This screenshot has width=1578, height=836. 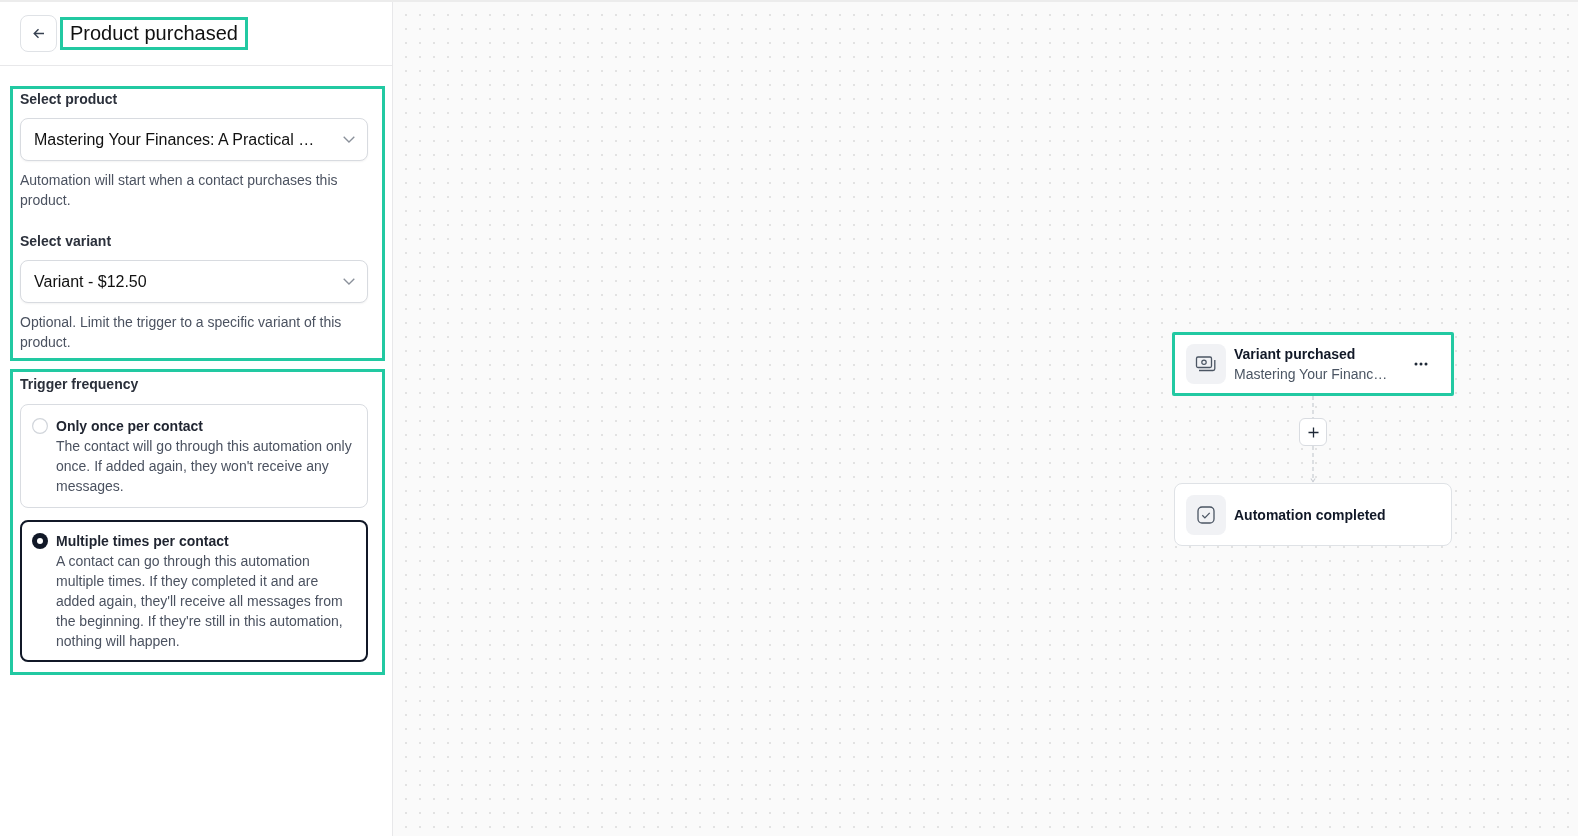 I want to click on flow-node: Automation completed, so click(x=1313, y=514).